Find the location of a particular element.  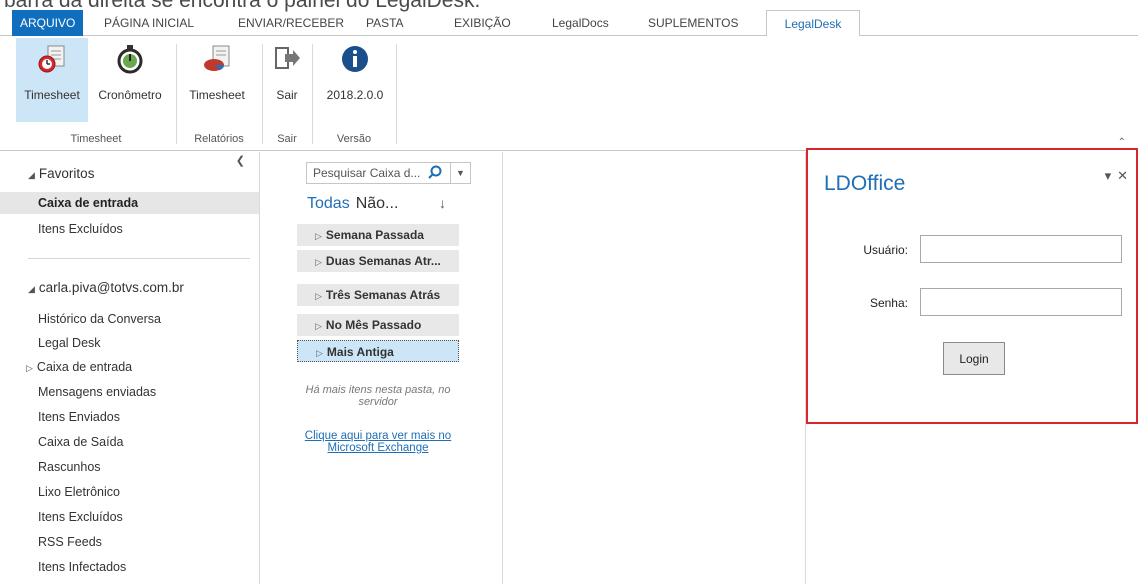

ldoffice-panel: LDOffice ▾ ✕ Usuário: Senha: Login is located at coordinates (972, 286).